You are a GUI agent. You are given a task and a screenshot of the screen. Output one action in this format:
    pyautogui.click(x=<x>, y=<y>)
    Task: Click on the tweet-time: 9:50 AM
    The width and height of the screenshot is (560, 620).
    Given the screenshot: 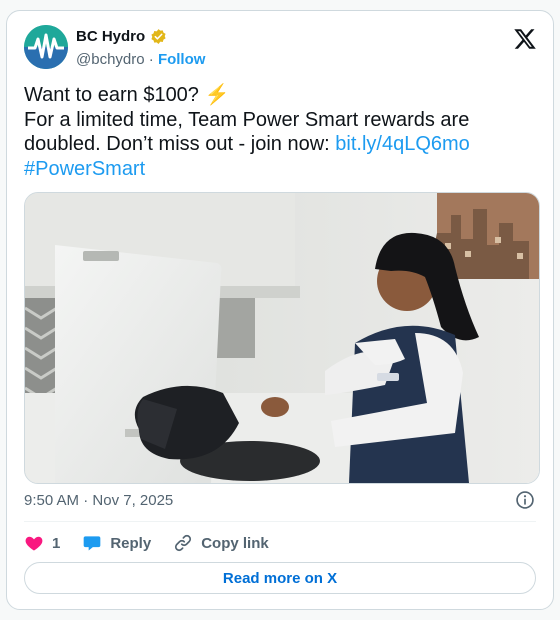 What is the action you would take?
    pyautogui.click(x=52, y=500)
    